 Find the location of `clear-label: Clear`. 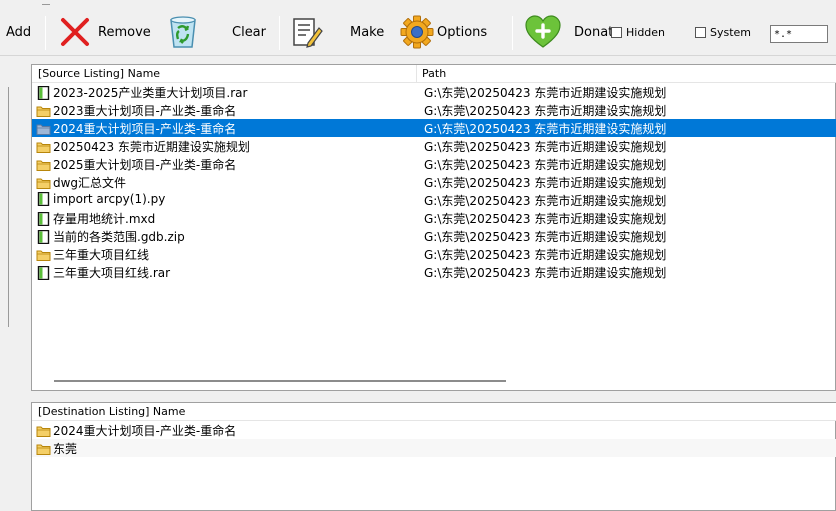

clear-label: Clear is located at coordinates (249, 32).